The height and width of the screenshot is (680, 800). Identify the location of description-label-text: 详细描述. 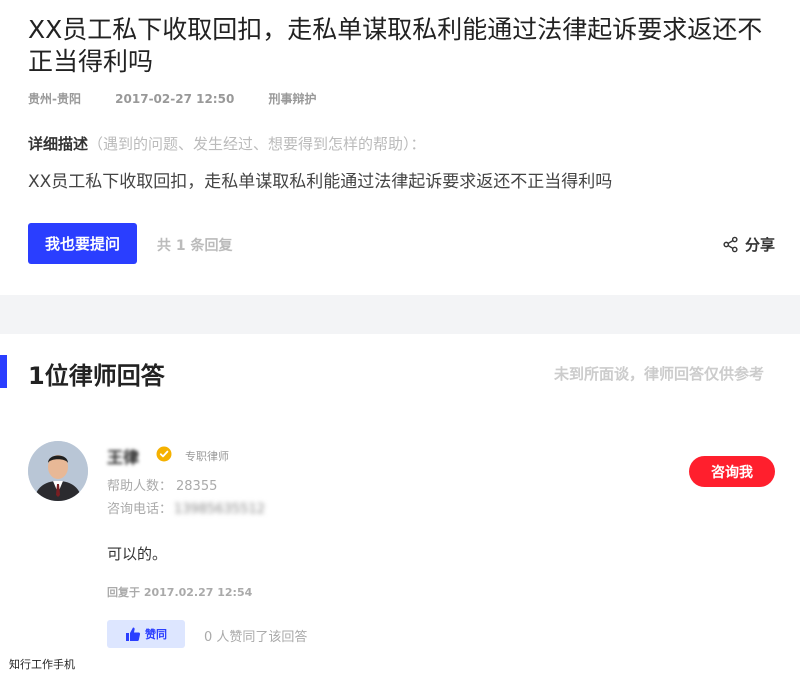
(58, 144).